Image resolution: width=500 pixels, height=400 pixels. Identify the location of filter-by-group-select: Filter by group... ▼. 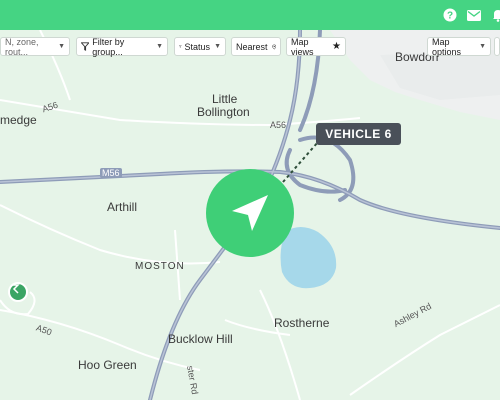
(122, 46).